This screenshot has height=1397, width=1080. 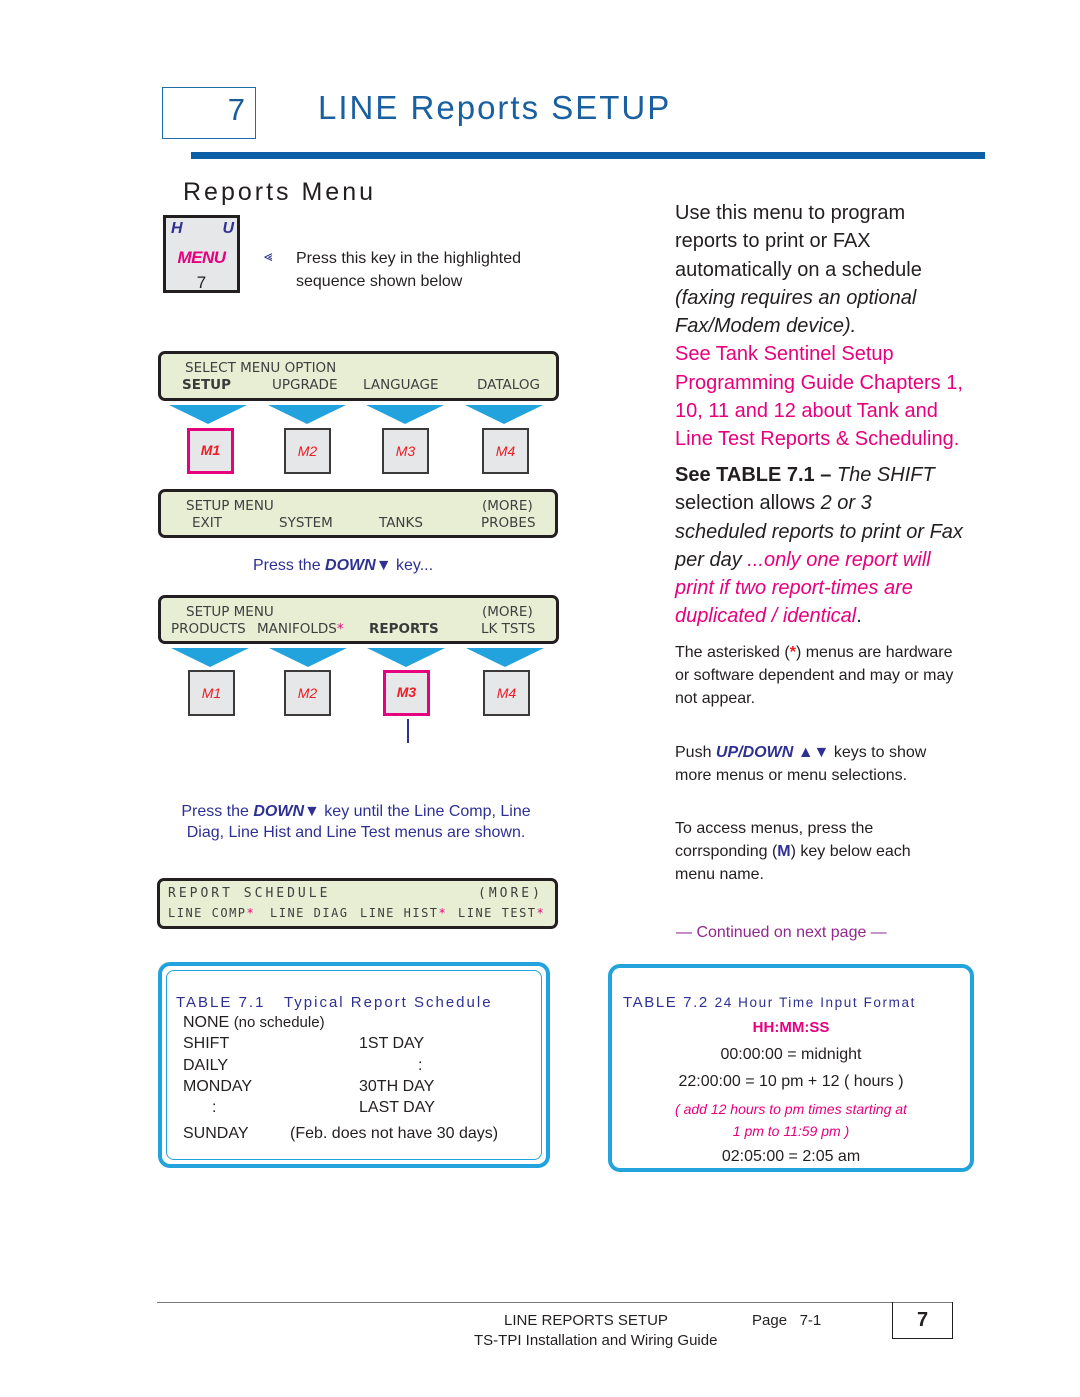 What do you see at coordinates (201, 282) in the screenshot?
I see `menu-key-number: 7` at bounding box center [201, 282].